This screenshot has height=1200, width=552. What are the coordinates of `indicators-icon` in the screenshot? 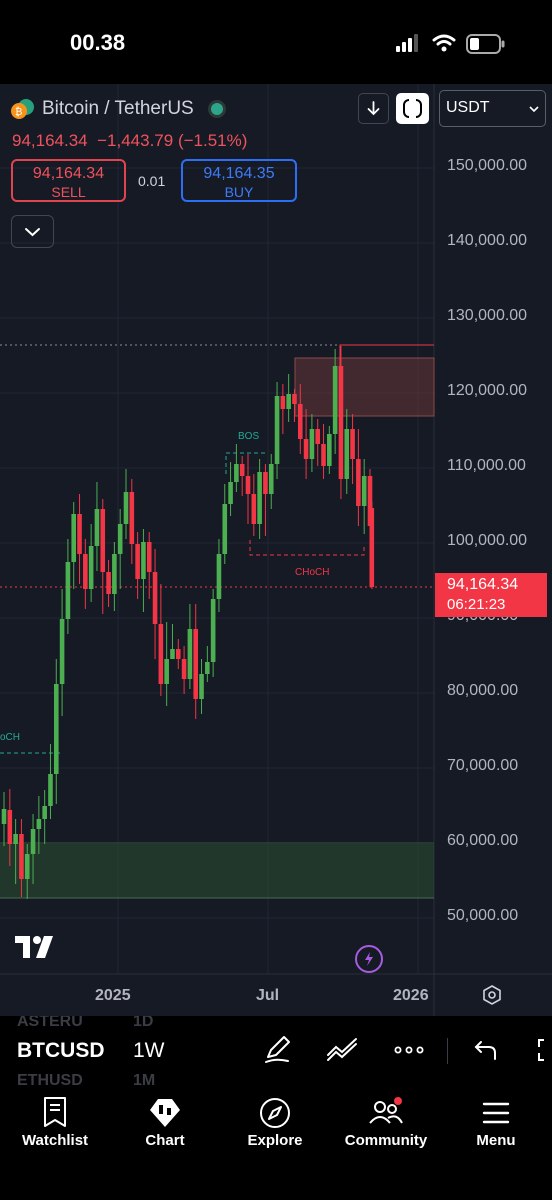 It's located at (342, 1049).